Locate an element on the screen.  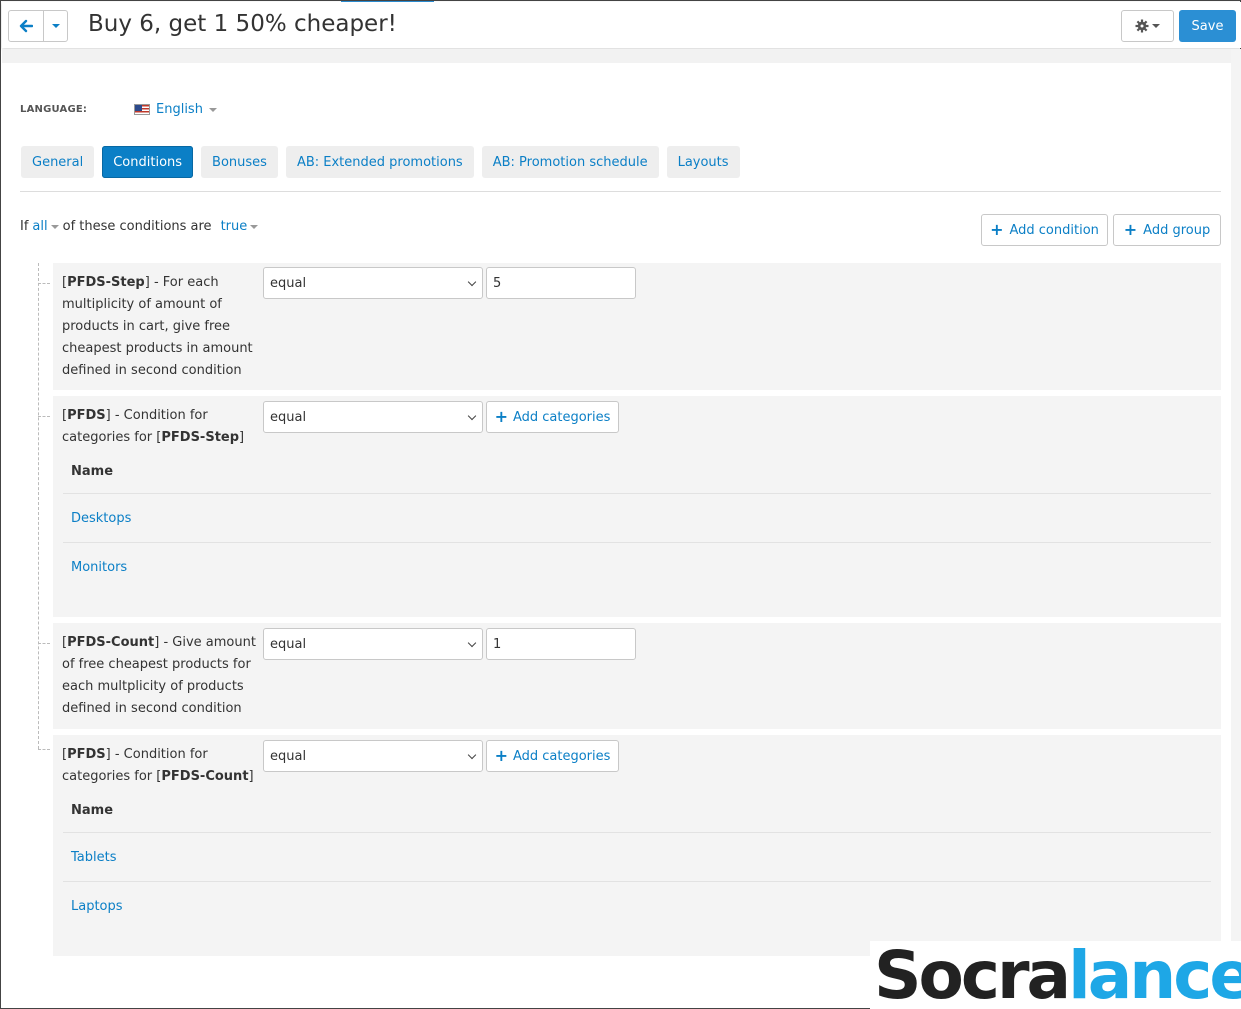
back-button is located at coordinates (26, 26).